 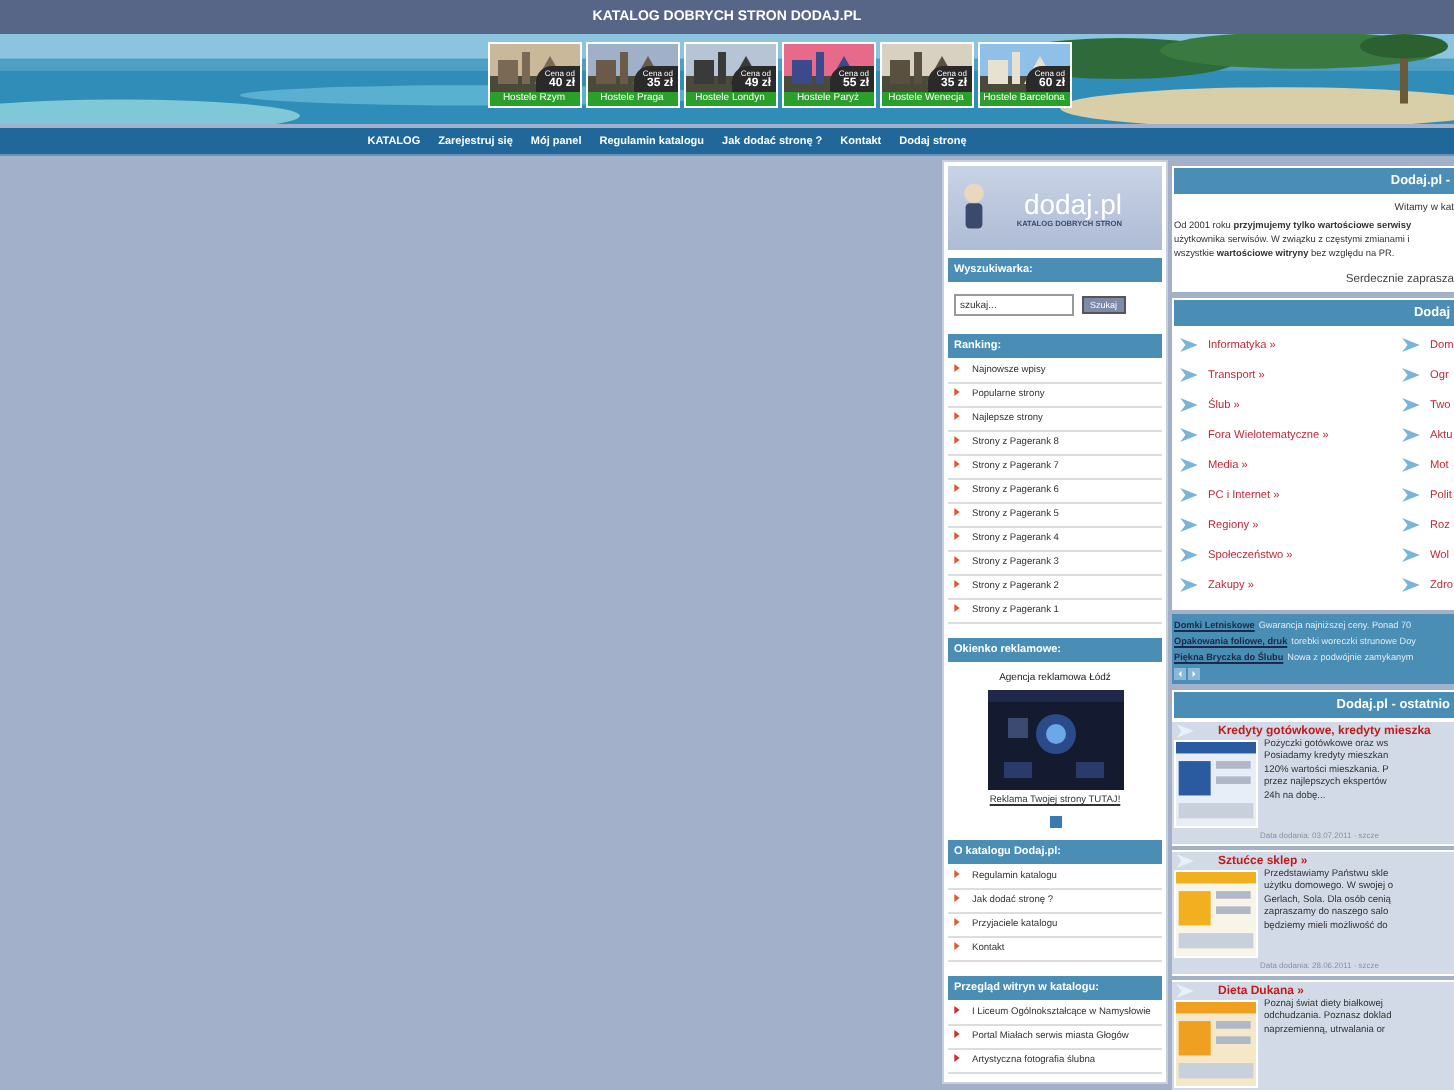 I want to click on next-icon, so click(x=1194, y=674).